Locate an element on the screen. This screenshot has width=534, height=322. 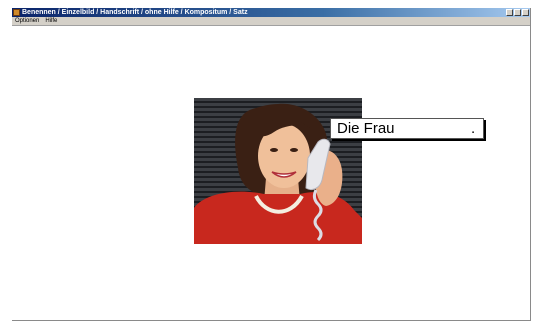
menu-item-hilfe: Hilfe is located at coordinates (51, 21).